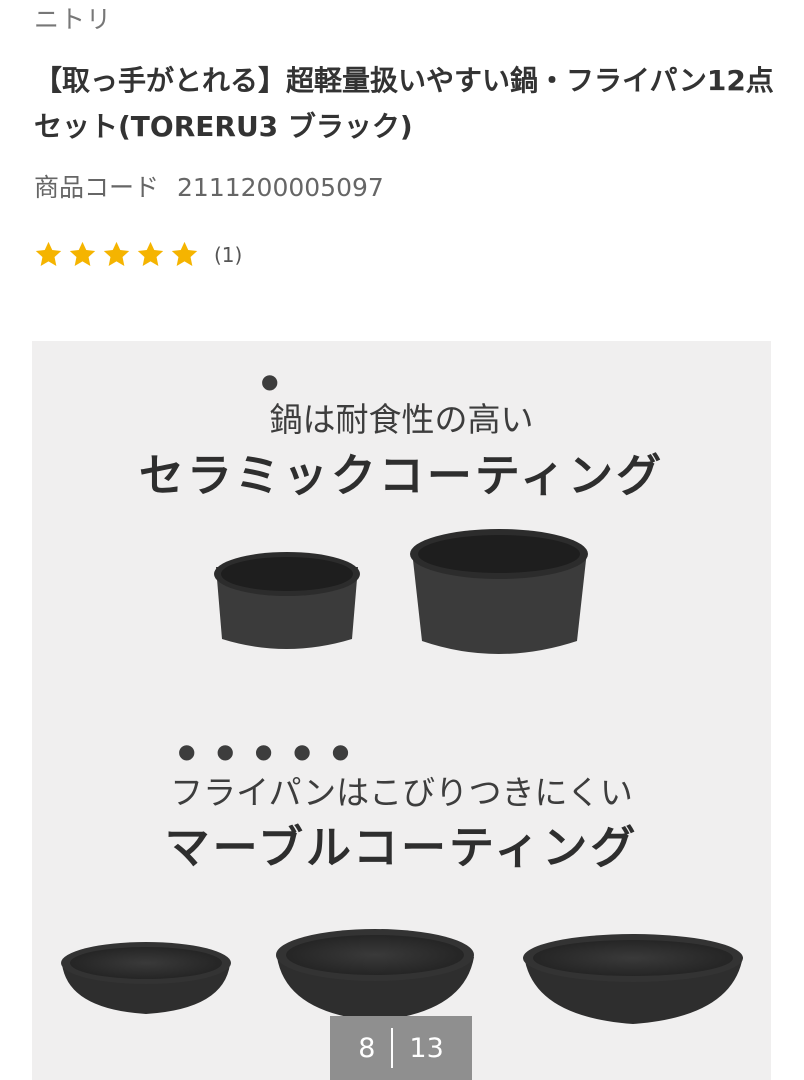 This screenshot has height=1080, width=804. Describe the element at coordinates (426, 1048) in the screenshot. I see `carousel-total: 13` at that location.